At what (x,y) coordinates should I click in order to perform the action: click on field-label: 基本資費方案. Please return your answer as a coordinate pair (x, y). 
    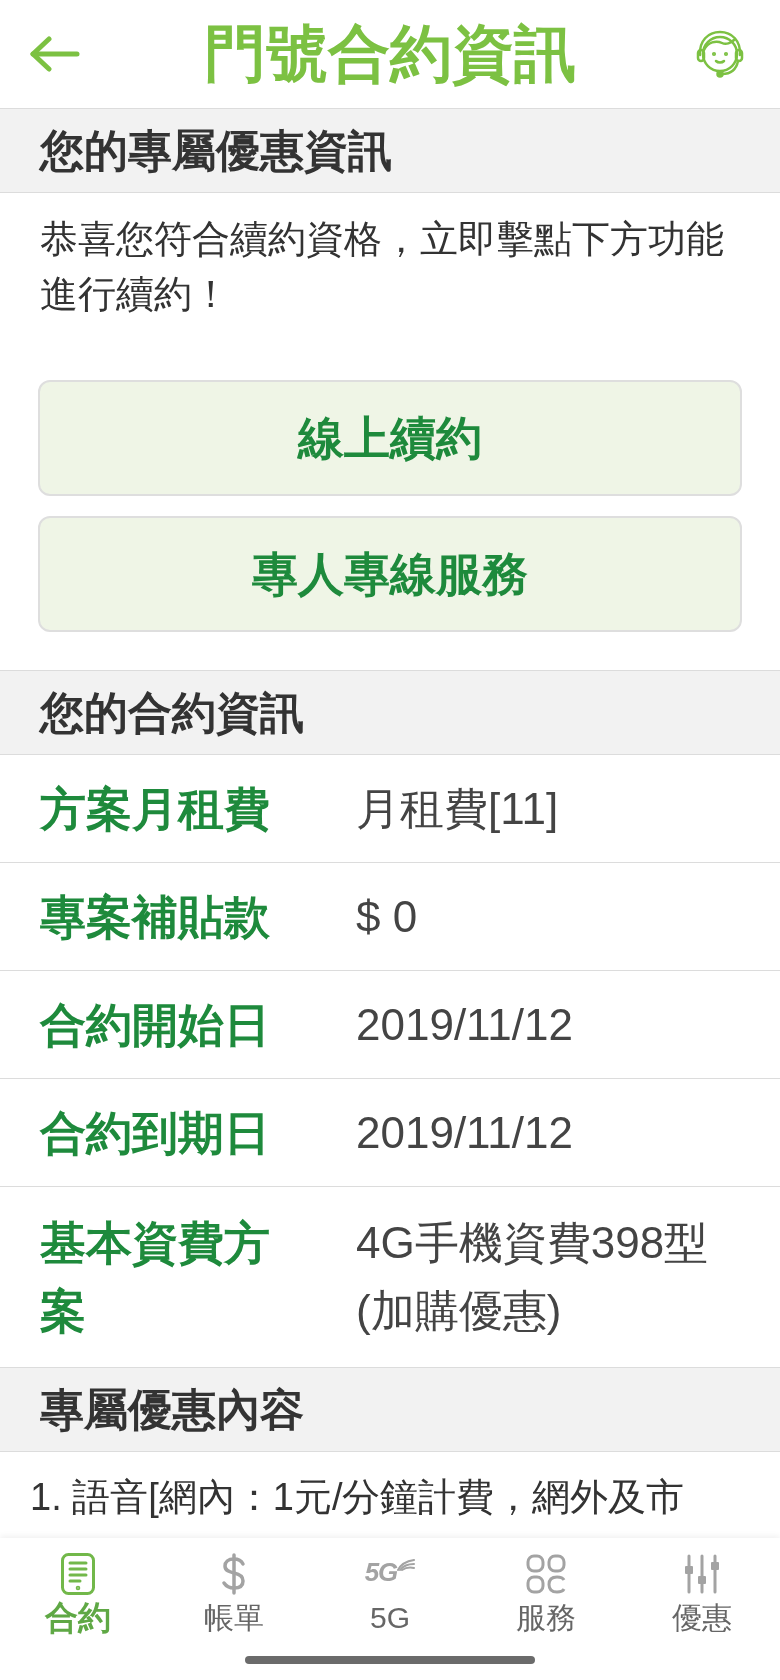
    Looking at the image, I should click on (155, 1277).